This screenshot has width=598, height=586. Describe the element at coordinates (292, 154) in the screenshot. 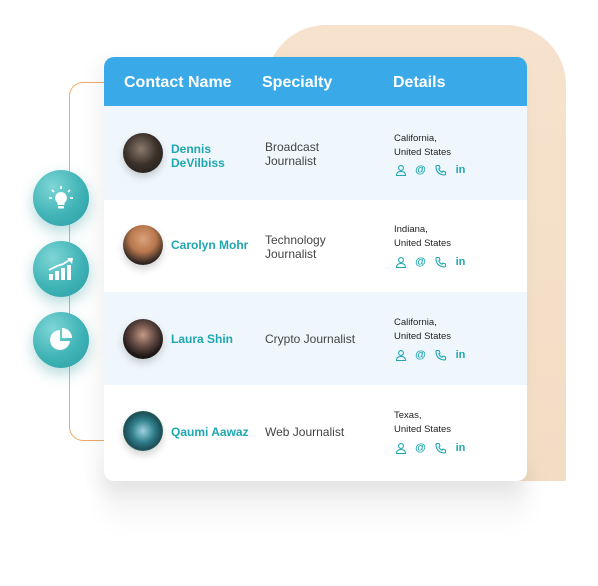

I see `specialty-text: Broadcast Journalist` at that location.